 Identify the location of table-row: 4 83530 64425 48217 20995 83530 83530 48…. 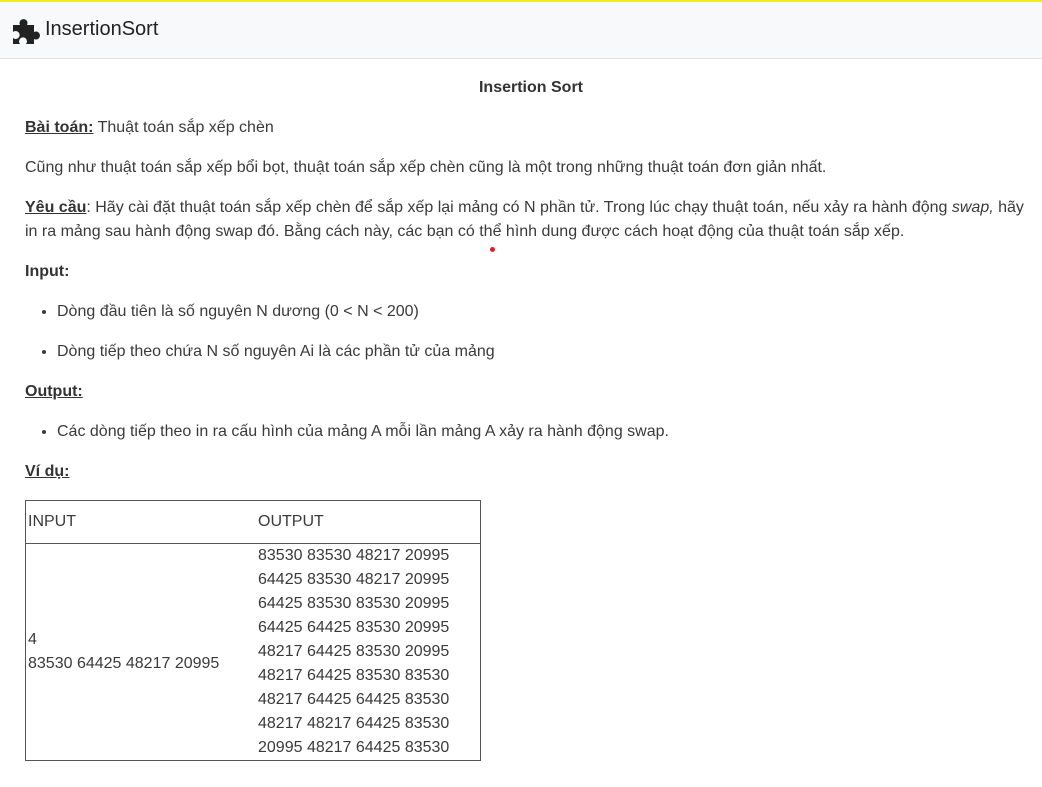
(253, 652).